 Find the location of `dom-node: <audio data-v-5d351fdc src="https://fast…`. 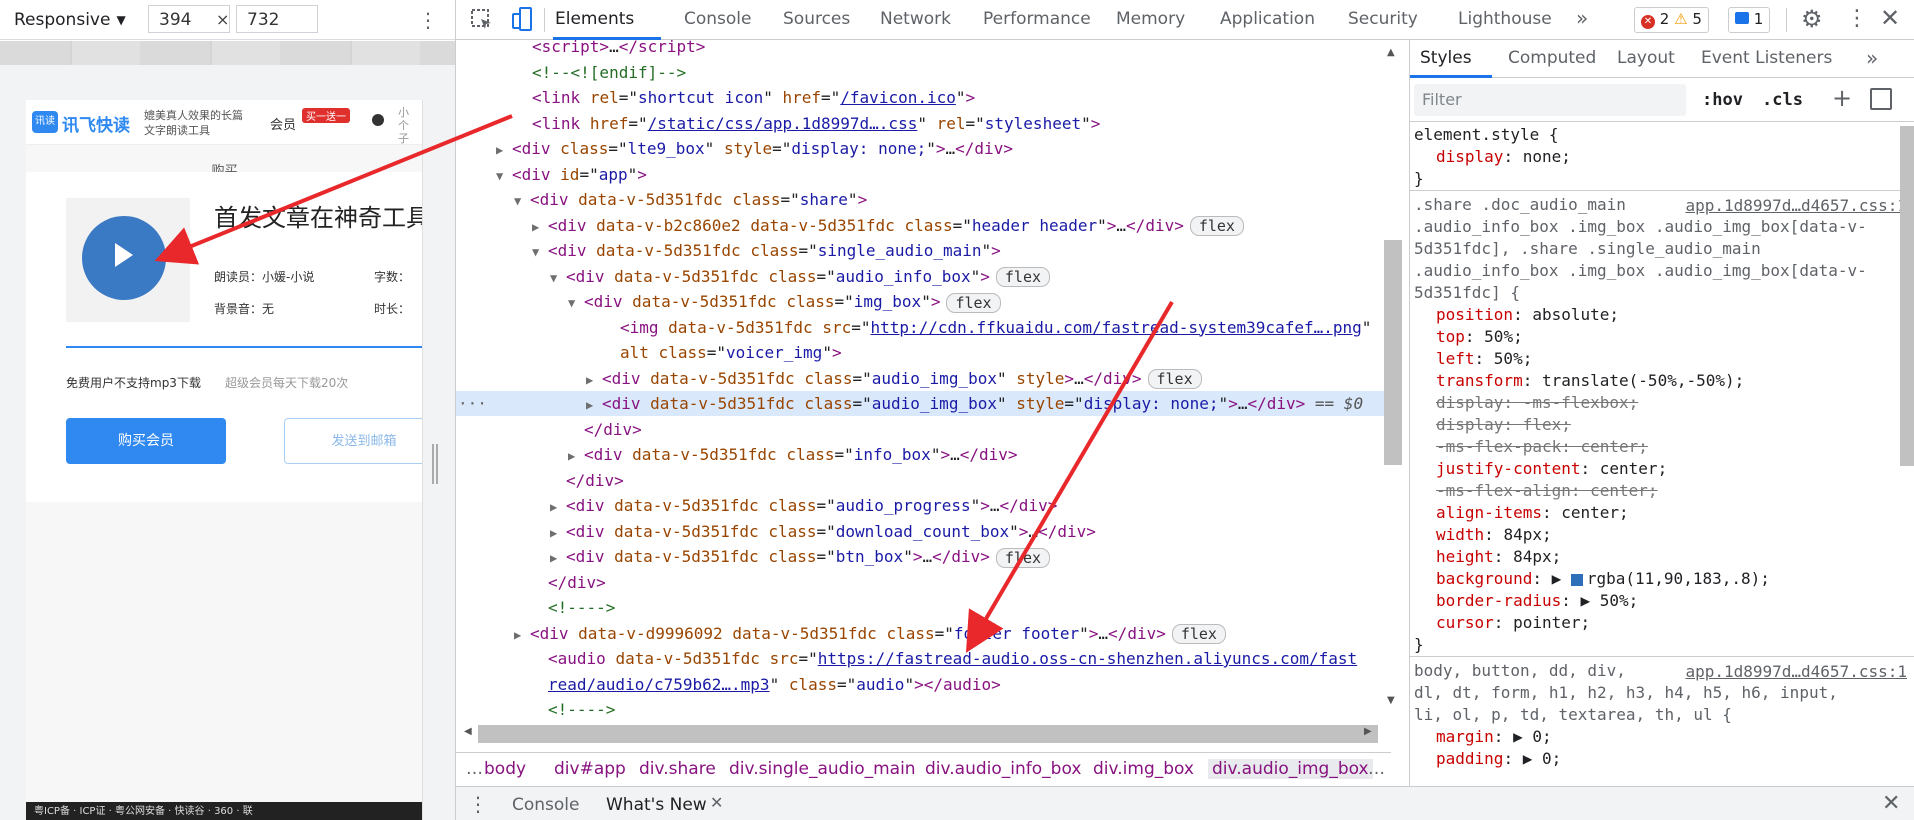

dom-node: <audio data-v-5d351fdc src="https://fast… is located at coordinates (923, 658).